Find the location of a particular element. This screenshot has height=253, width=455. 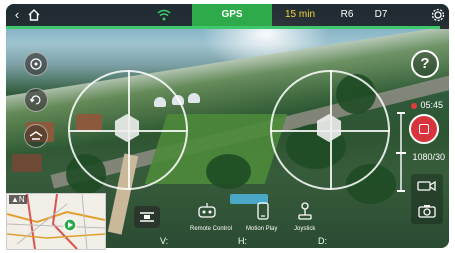

takeoff-land-icon is located at coordinates (36, 136).